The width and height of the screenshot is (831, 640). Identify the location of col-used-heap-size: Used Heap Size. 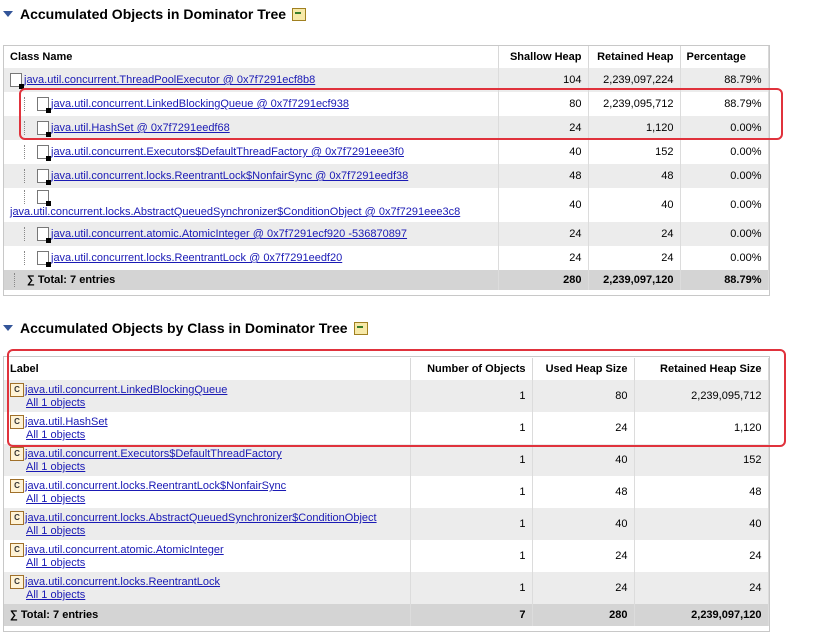
(583, 369).